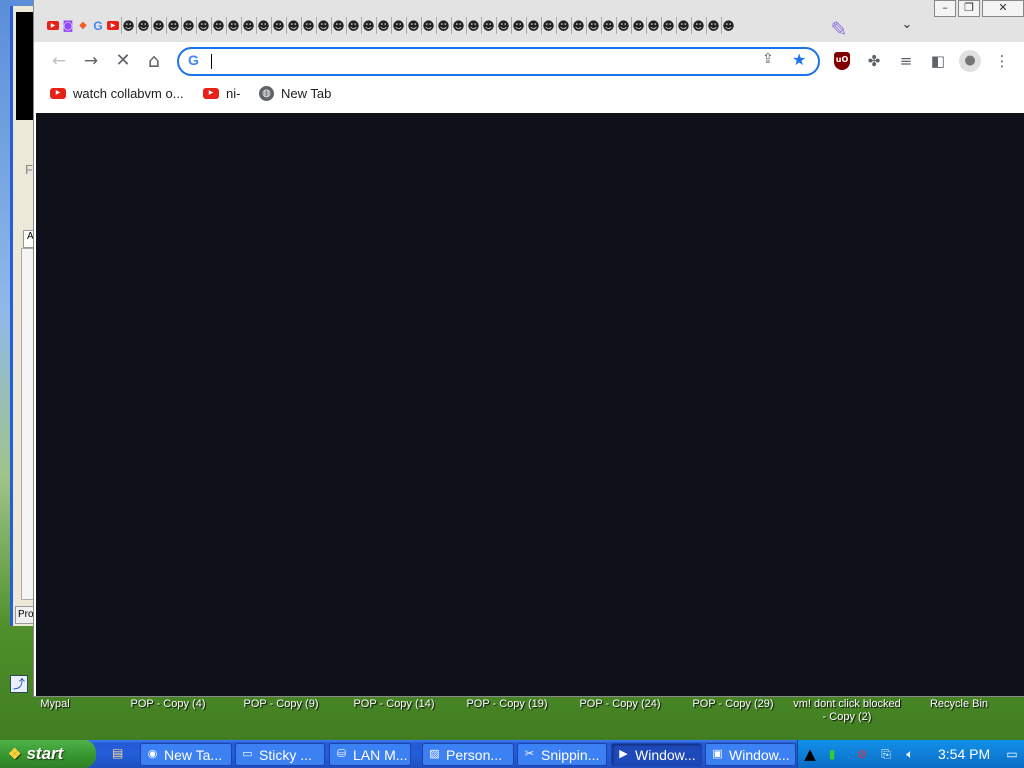 This screenshot has width=1024, height=768. Describe the element at coordinates (886, 754) in the screenshot. I see `safely-remove-icon: ⎘` at that location.